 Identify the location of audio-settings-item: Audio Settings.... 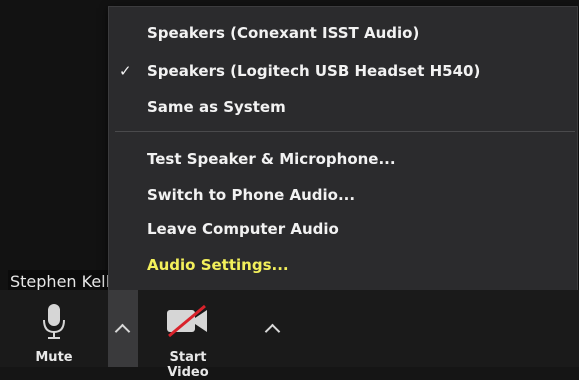
(343, 265).